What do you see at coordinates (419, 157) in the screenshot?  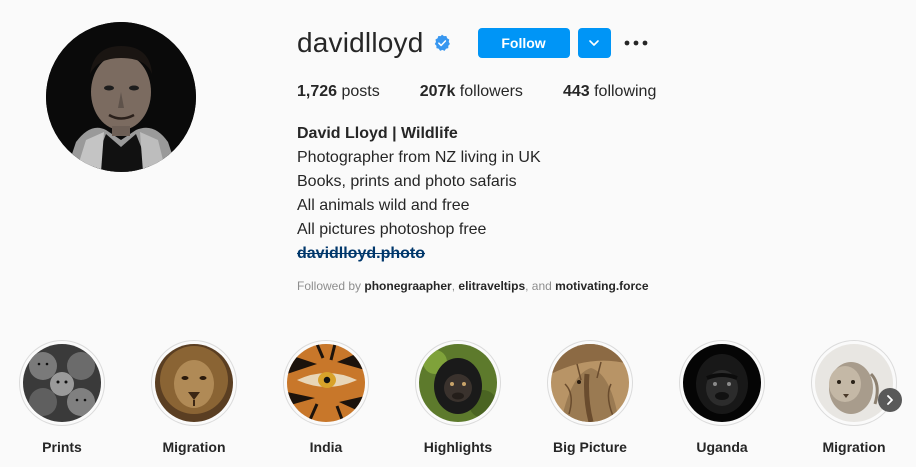 I see `bio-line: Photographer from NZ living in UK` at bounding box center [419, 157].